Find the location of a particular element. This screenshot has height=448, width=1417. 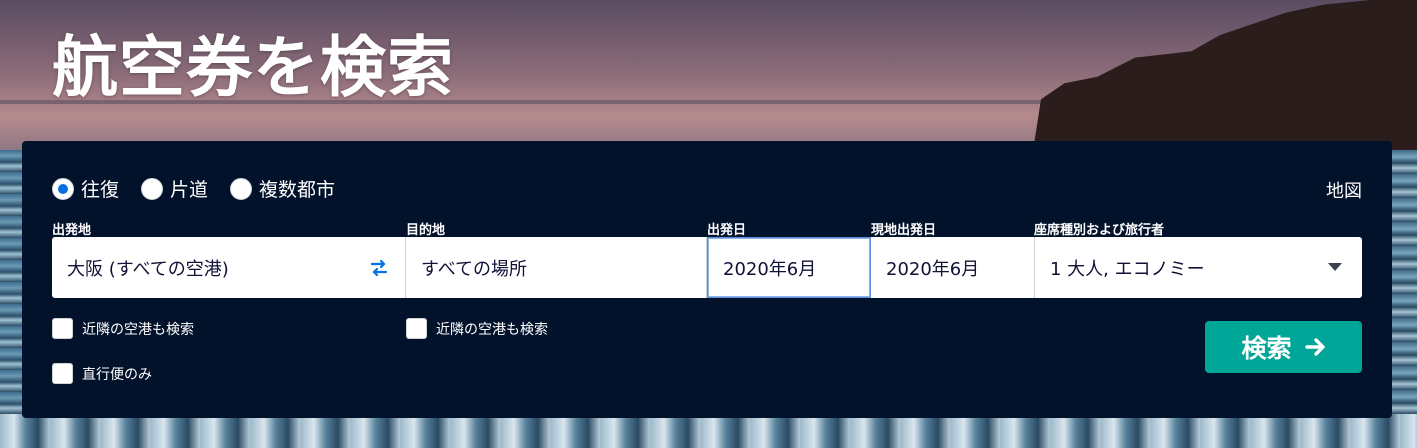

search-button: 検索 is located at coordinates (1283, 347).